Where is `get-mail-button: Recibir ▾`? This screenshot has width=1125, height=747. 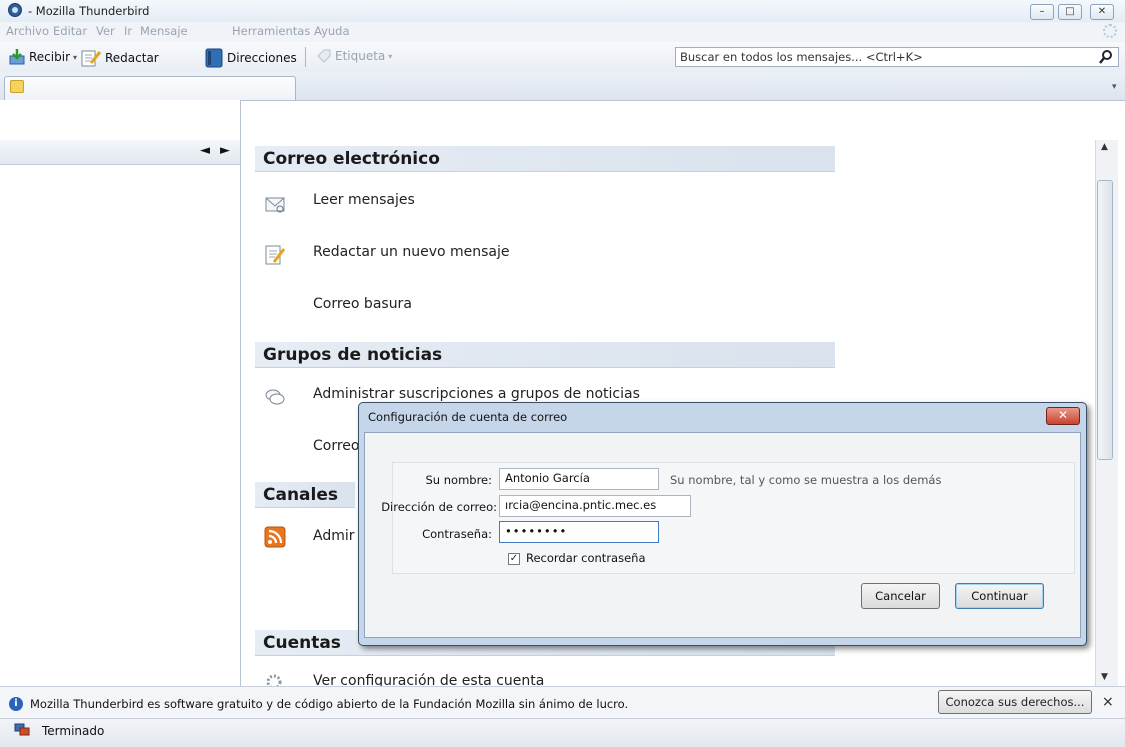 get-mail-button: Recibir ▾ is located at coordinates (42, 57).